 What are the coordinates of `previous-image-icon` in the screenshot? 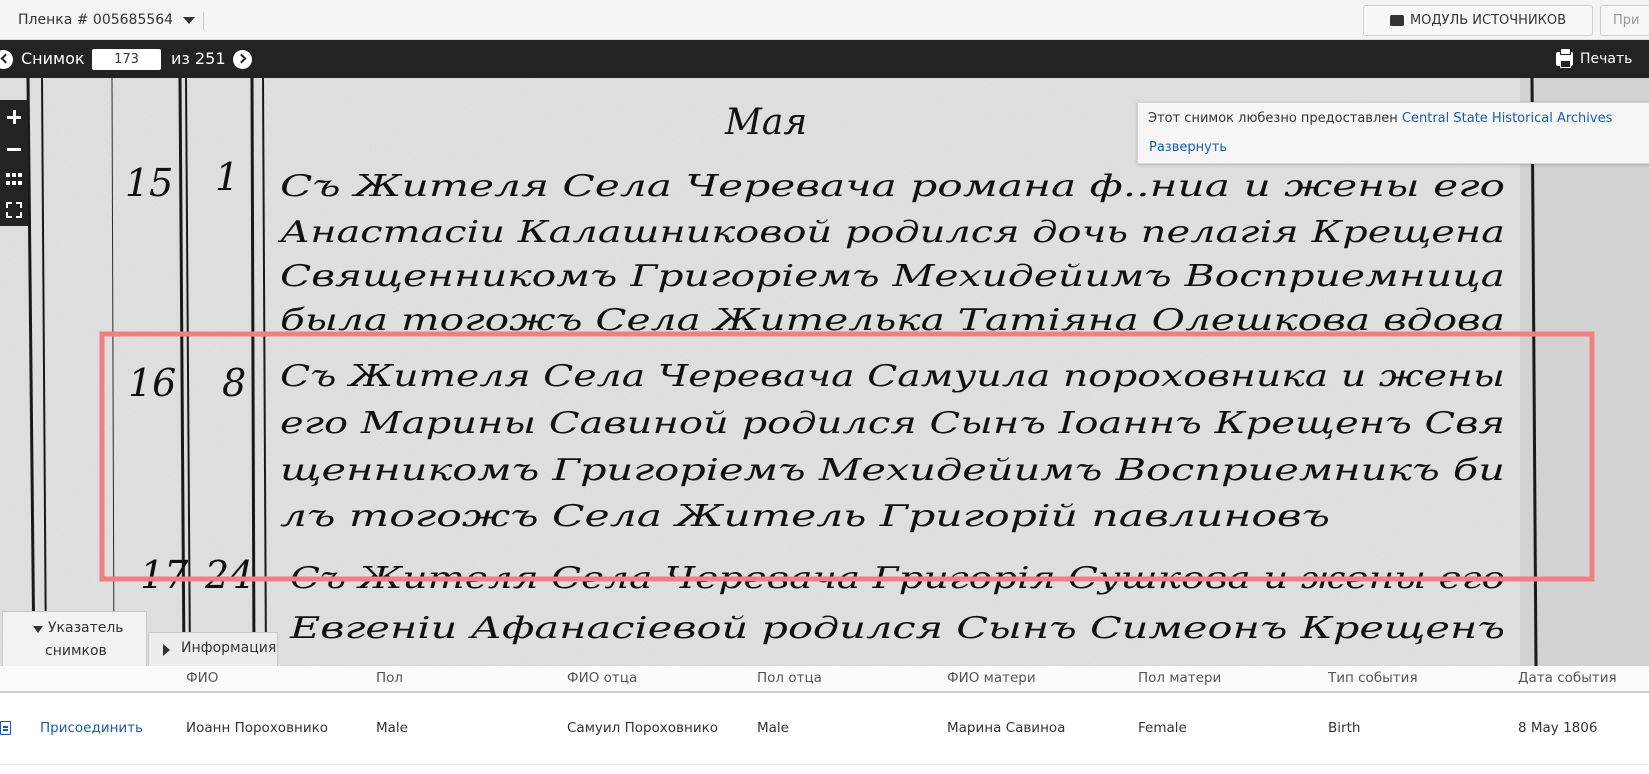 It's located at (6, 59).